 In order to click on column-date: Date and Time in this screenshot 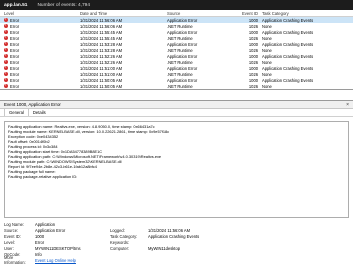, I will do `click(123, 13)`.